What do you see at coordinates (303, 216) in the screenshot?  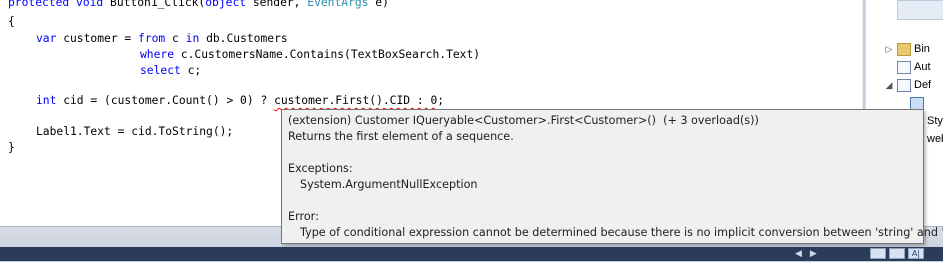 I see `tooltip-error-label: Error:` at bounding box center [303, 216].